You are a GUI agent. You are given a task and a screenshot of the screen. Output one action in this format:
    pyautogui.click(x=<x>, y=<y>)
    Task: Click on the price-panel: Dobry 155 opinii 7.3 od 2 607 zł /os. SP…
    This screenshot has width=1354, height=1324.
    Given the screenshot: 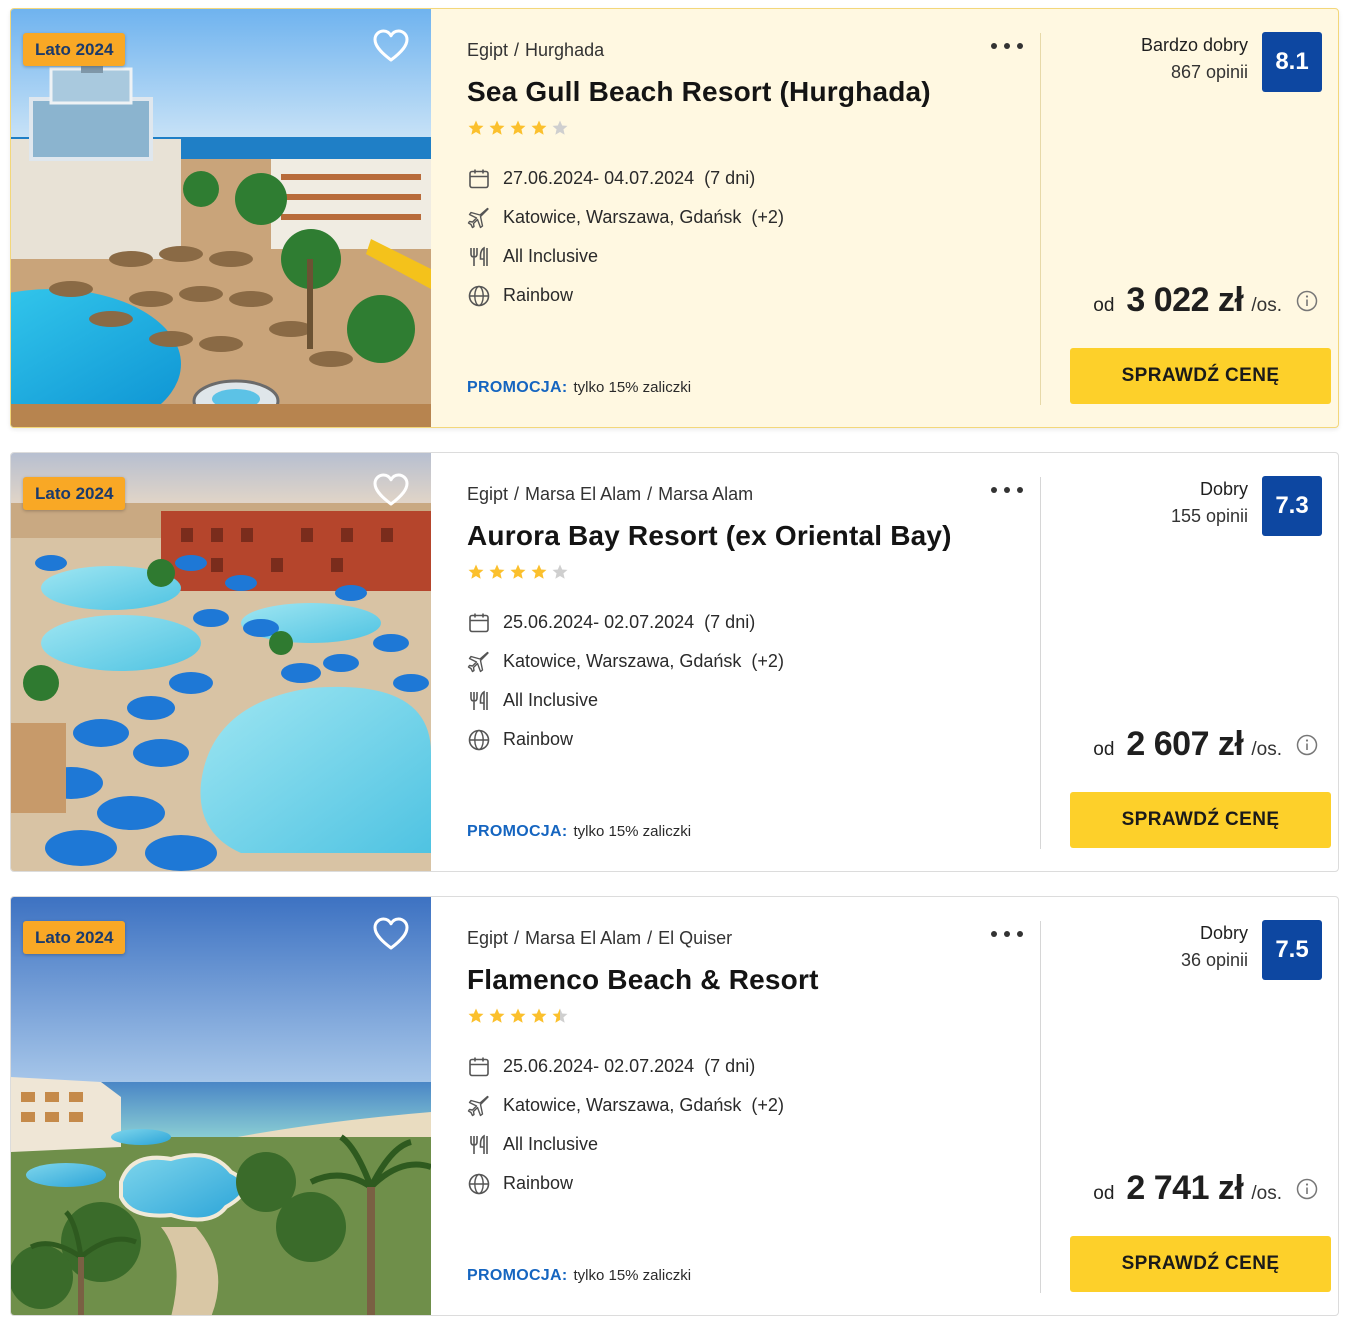 What is the action you would take?
    pyautogui.click(x=1189, y=662)
    